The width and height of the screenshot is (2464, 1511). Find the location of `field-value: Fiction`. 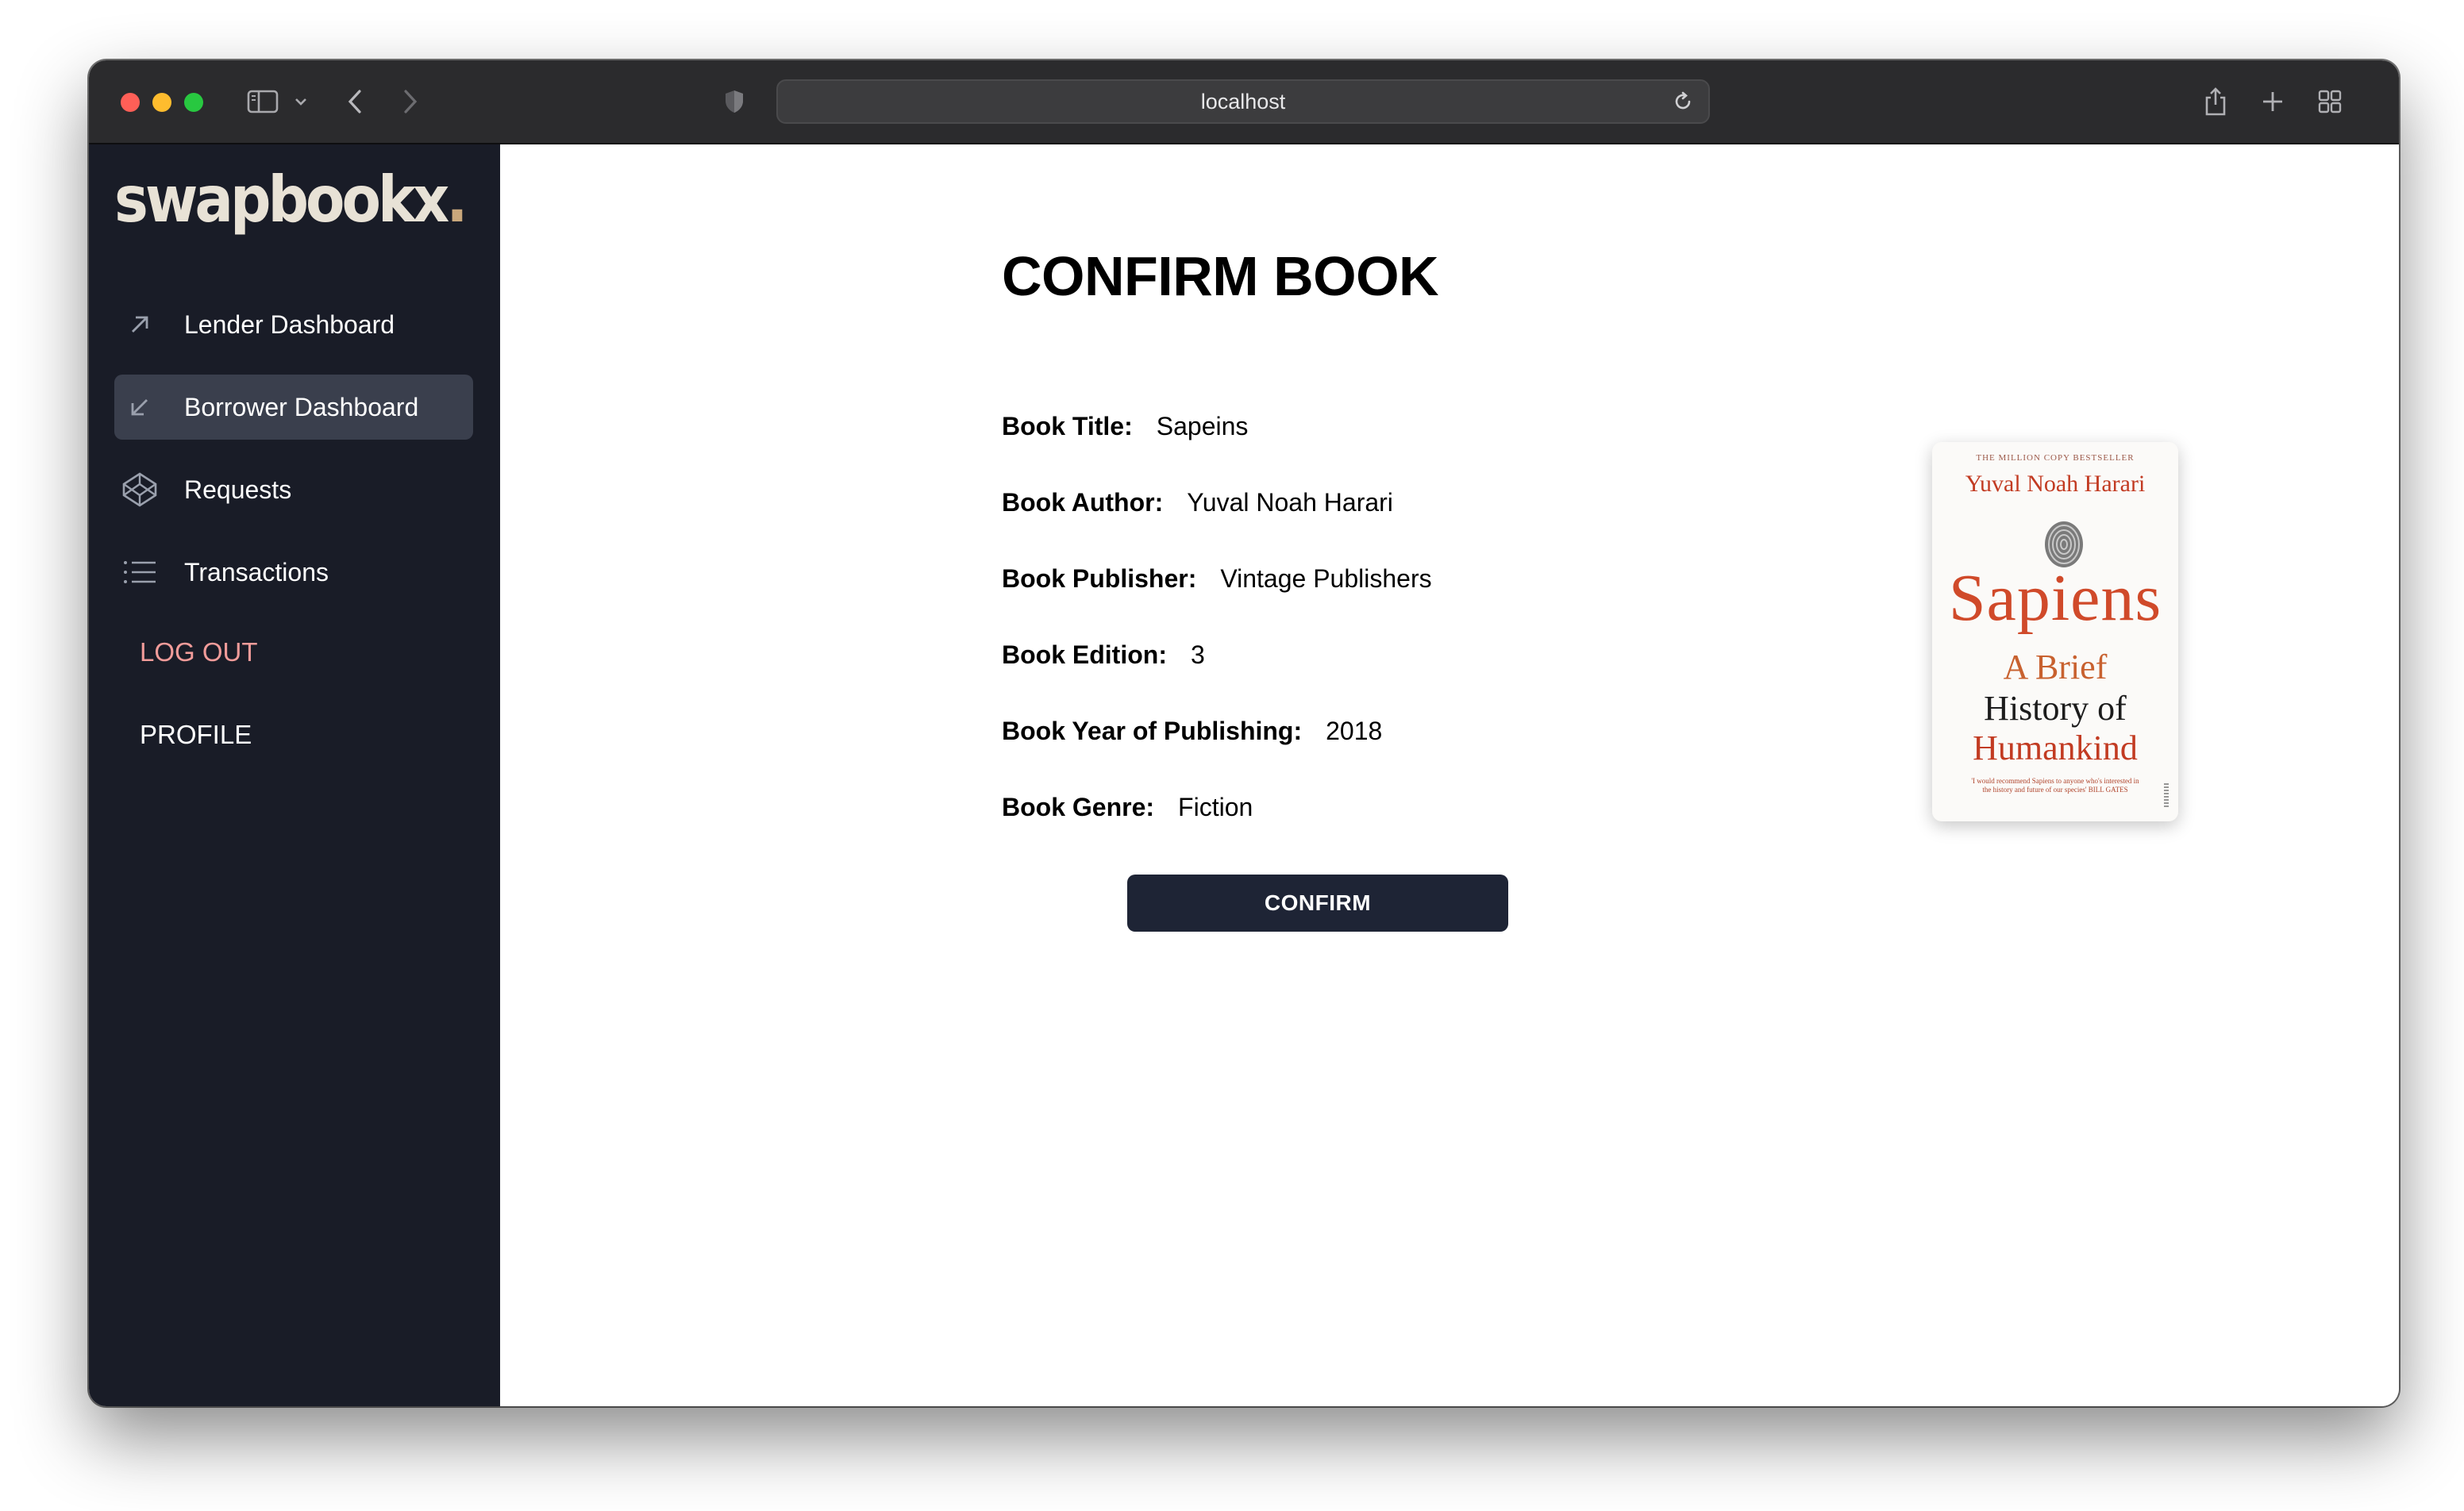

field-value: Fiction is located at coordinates (1215, 807).